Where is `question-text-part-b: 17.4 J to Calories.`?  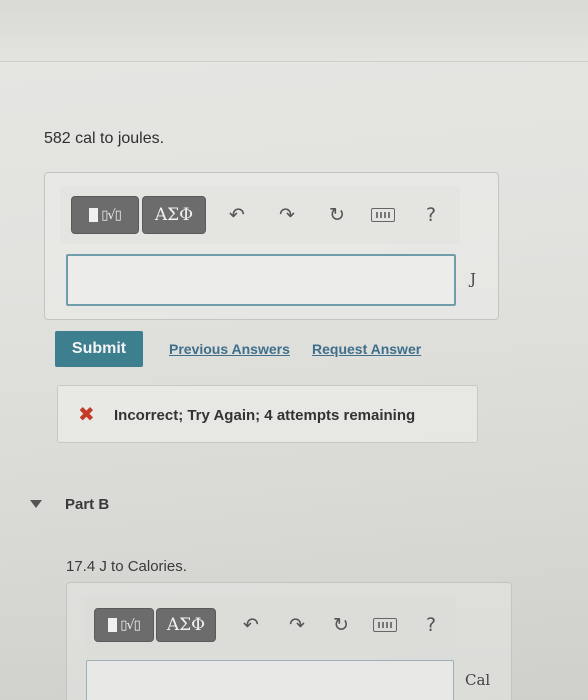
question-text-part-b: 17.4 J to Calories. is located at coordinates (126, 566).